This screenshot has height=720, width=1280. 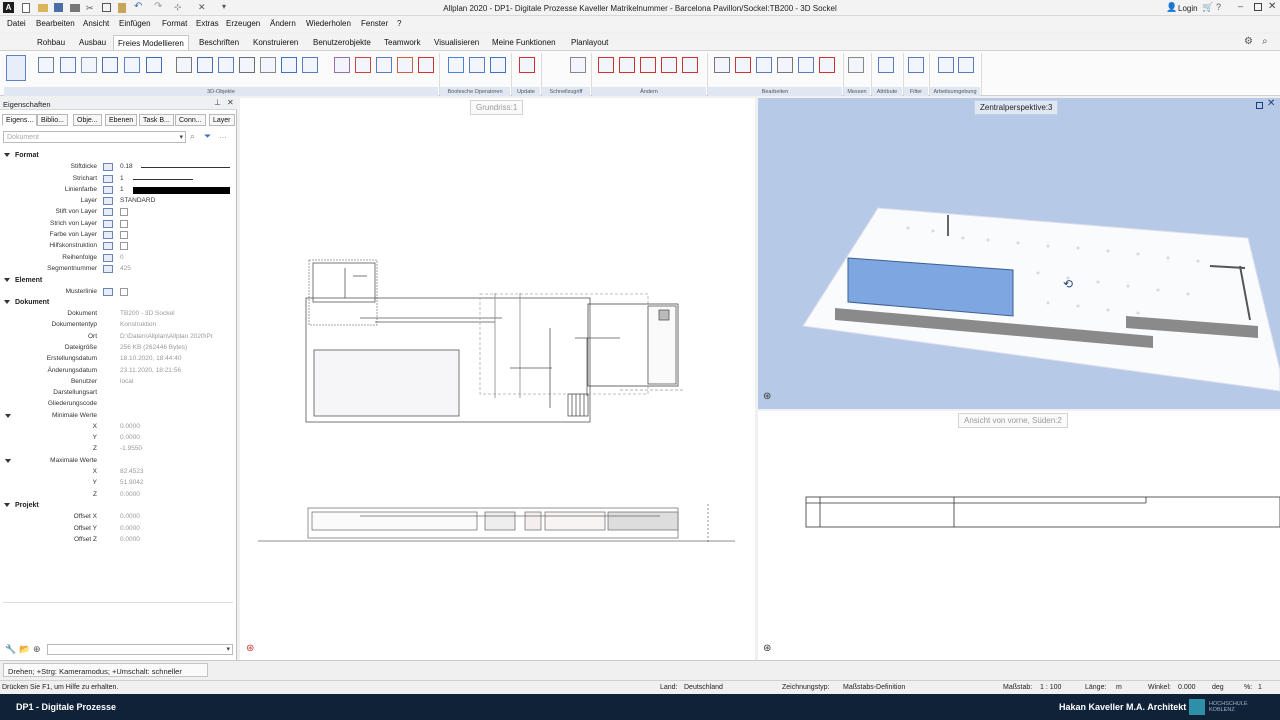 I want to click on prop-value: 256 KB (262446 Bytes), so click(x=153, y=347).